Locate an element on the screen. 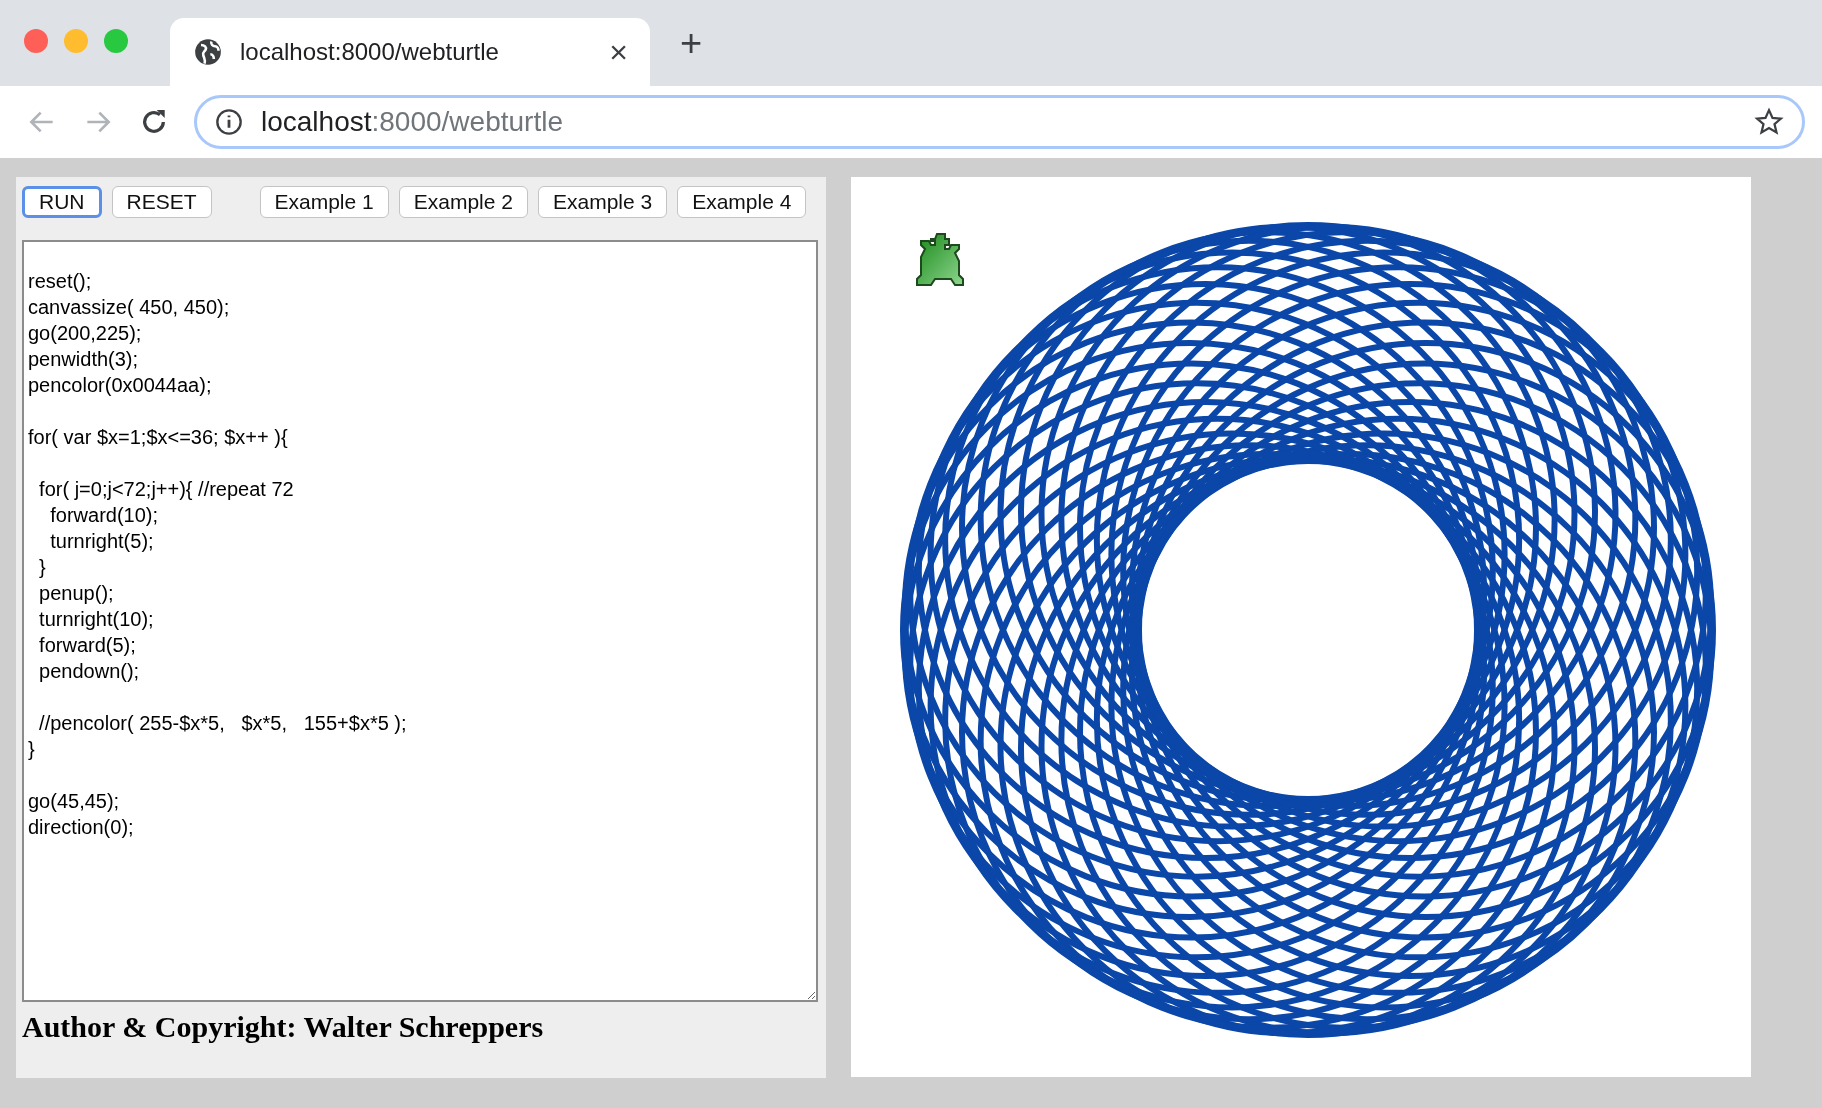 The image size is (1822, 1108). globe-icon is located at coordinates (208, 52).